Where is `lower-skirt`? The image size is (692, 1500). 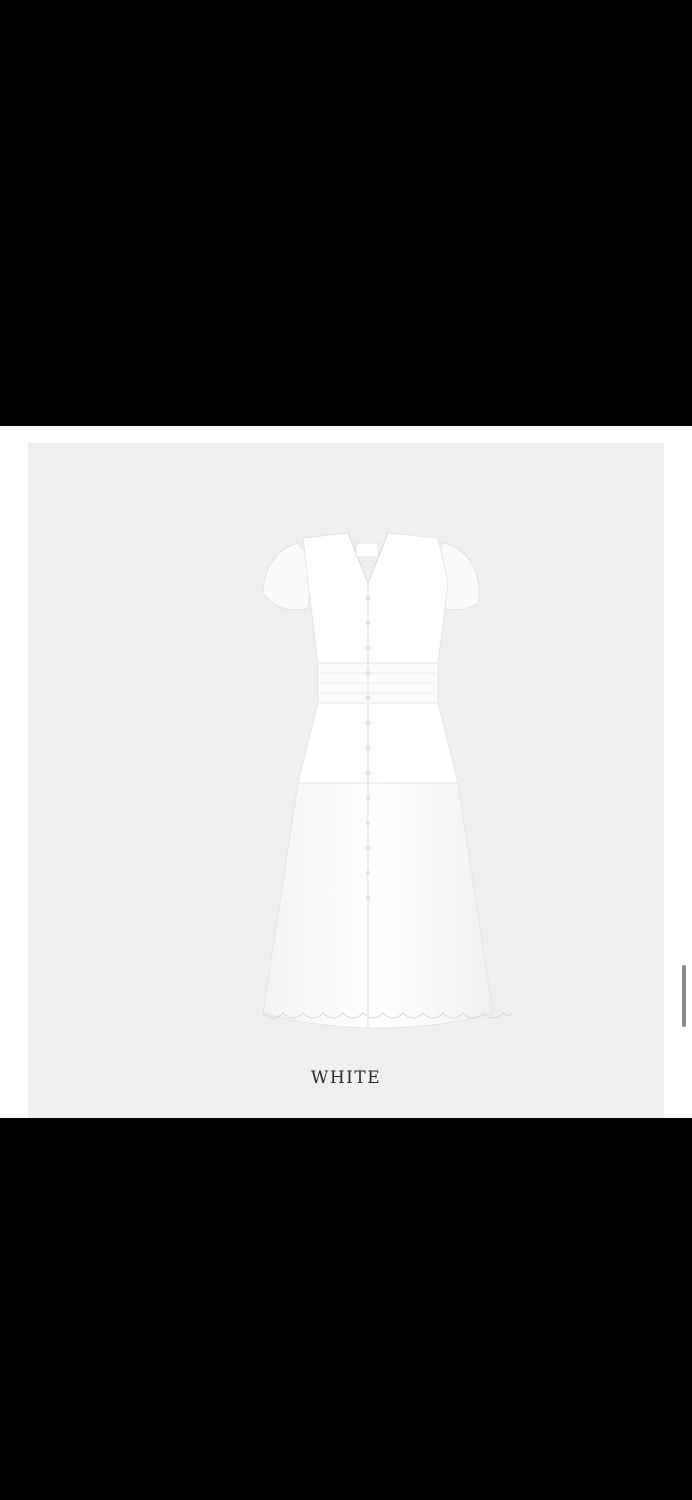
lower-skirt is located at coordinates (378, 905).